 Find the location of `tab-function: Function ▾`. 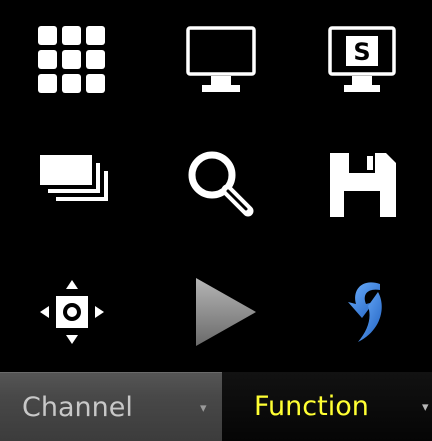

tab-function: Function ▾ is located at coordinates (327, 406).